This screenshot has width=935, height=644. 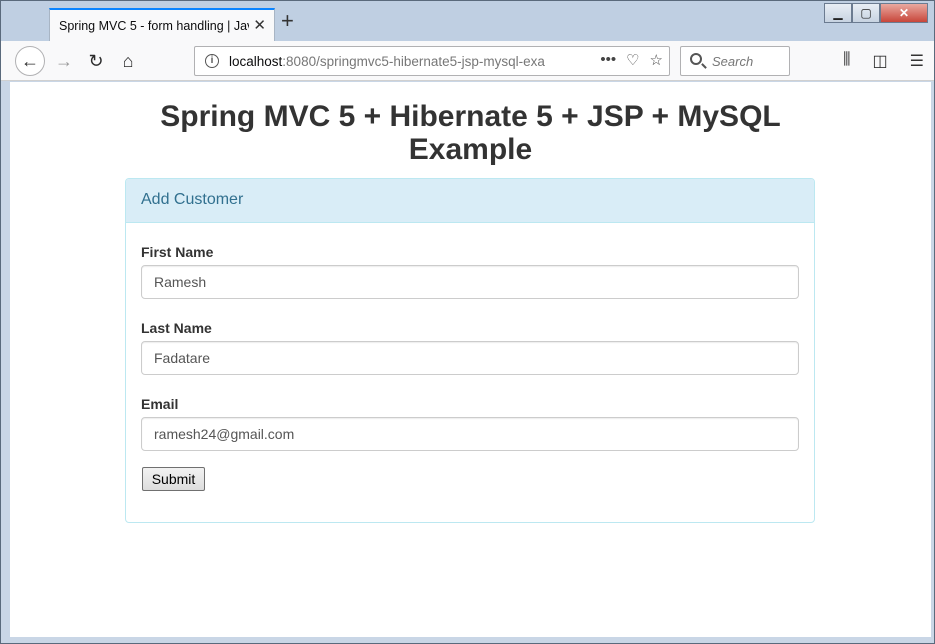 What do you see at coordinates (904, 13) in the screenshot?
I see `close-window-icon: ✕` at bounding box center [904, 13].